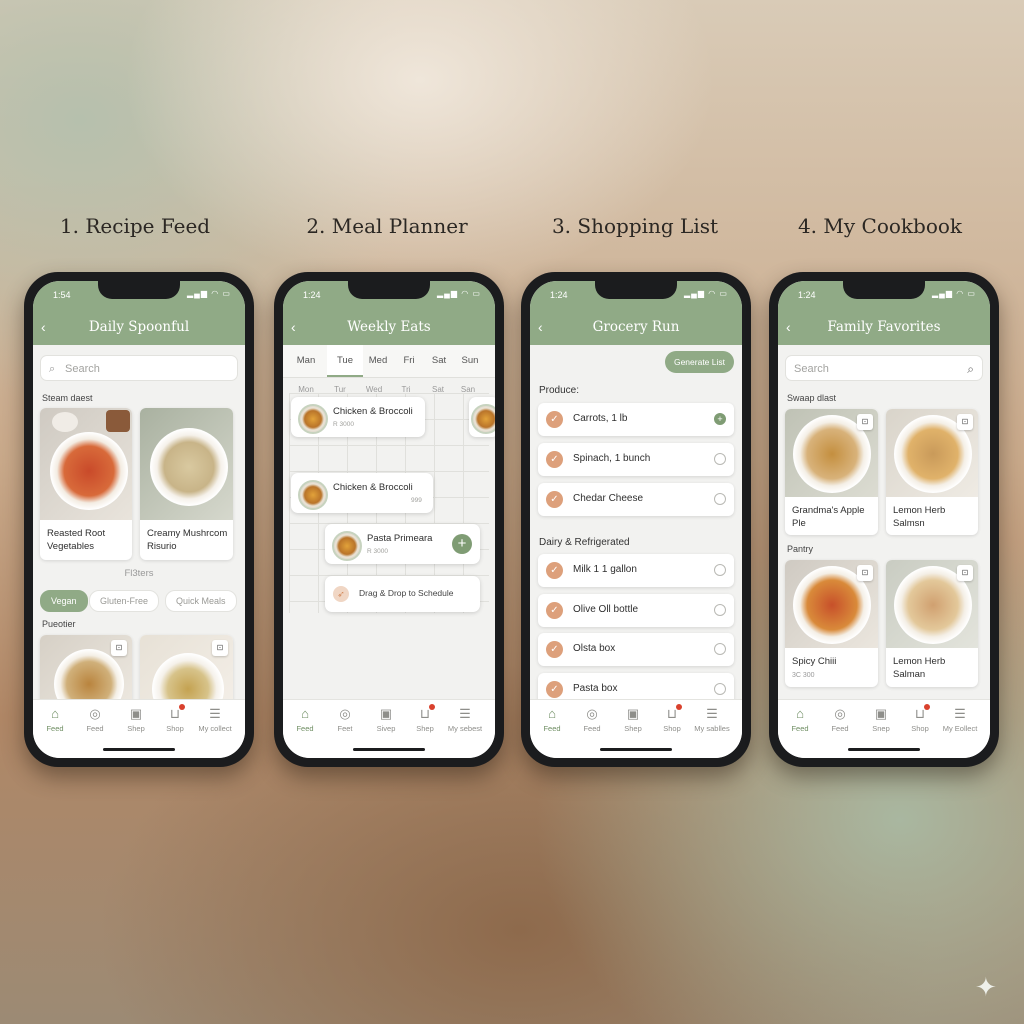 This screenshot has height=1024, width=1024. What do you see at coordinates (139, 368) in the screenshot?
I see `search-input: ⌕ Search` at bounding box center [139, 368].